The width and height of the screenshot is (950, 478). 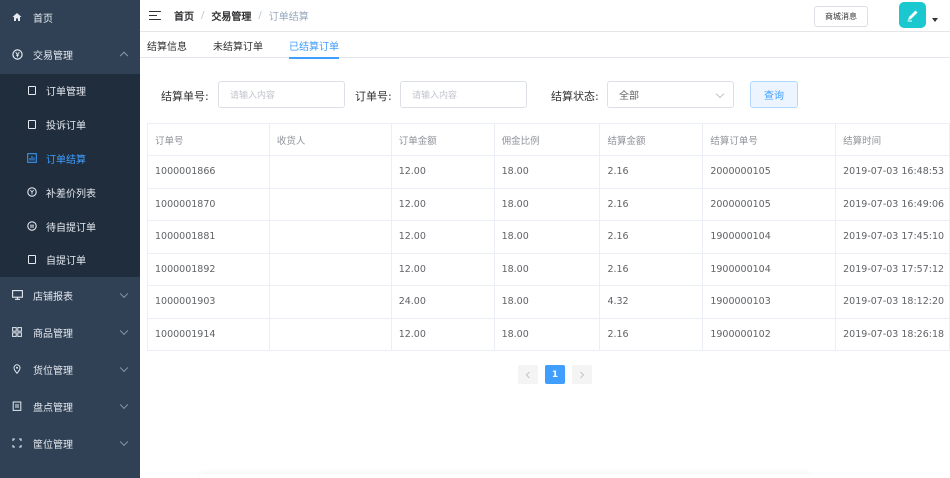 I want to click on settle-no-label: 结算单号:, so click(x=185, y=96).